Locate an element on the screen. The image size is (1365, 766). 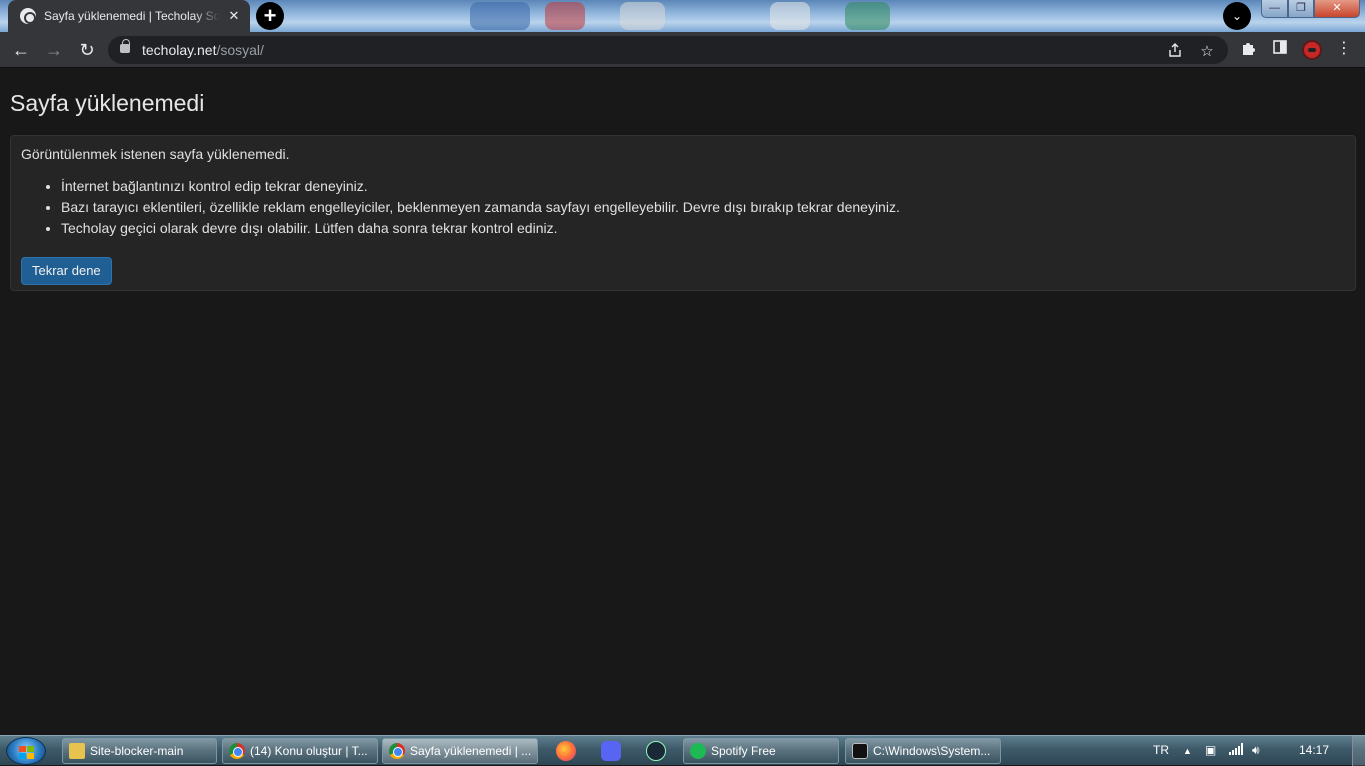
close-window-button: ✕ is located at coordinates (1337, 9).